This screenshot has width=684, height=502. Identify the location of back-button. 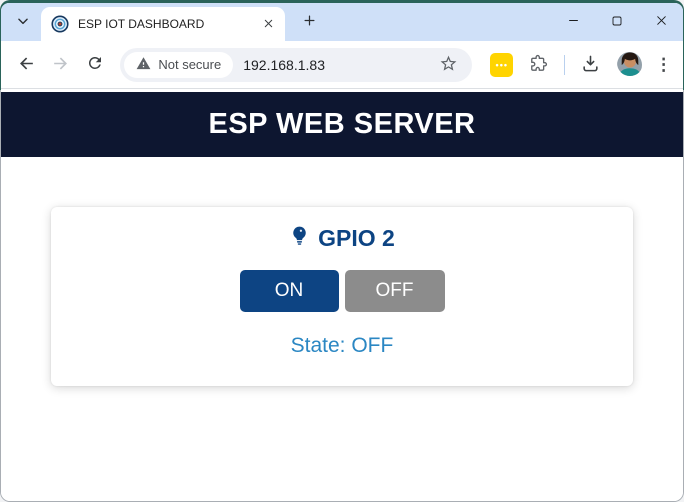
(26, 65).